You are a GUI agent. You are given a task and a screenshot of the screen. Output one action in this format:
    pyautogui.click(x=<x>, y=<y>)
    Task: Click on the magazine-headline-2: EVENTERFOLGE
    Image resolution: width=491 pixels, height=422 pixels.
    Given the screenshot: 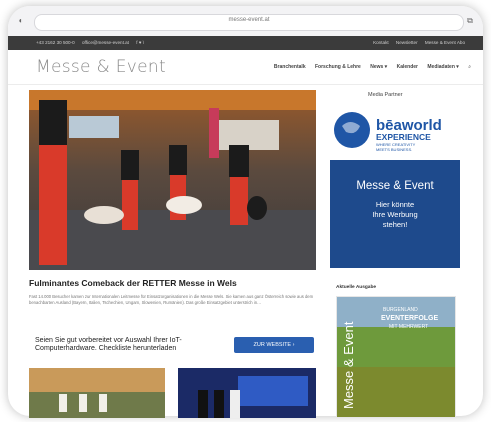 What is the action you would take?
    pyautogui.click(x=410, y=318)
    